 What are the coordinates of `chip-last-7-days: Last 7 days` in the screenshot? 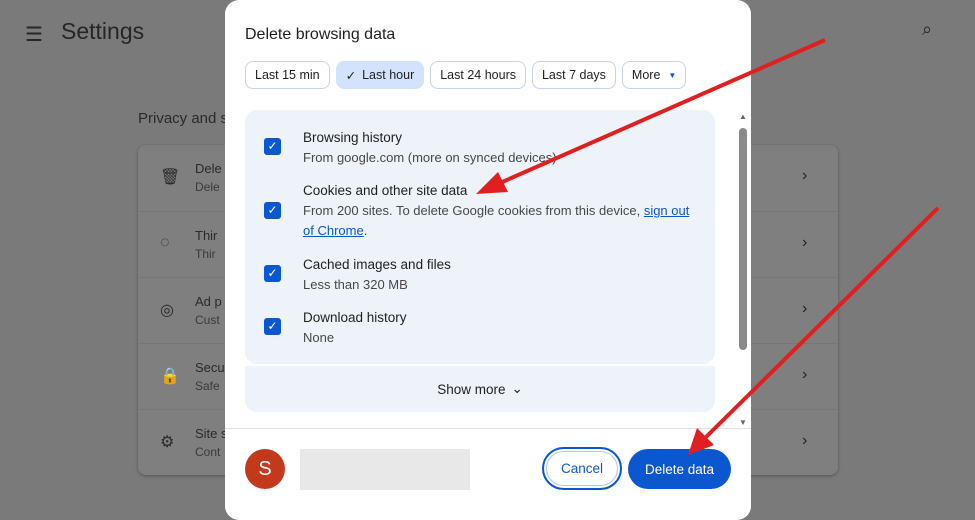 It's located at (573, 75).